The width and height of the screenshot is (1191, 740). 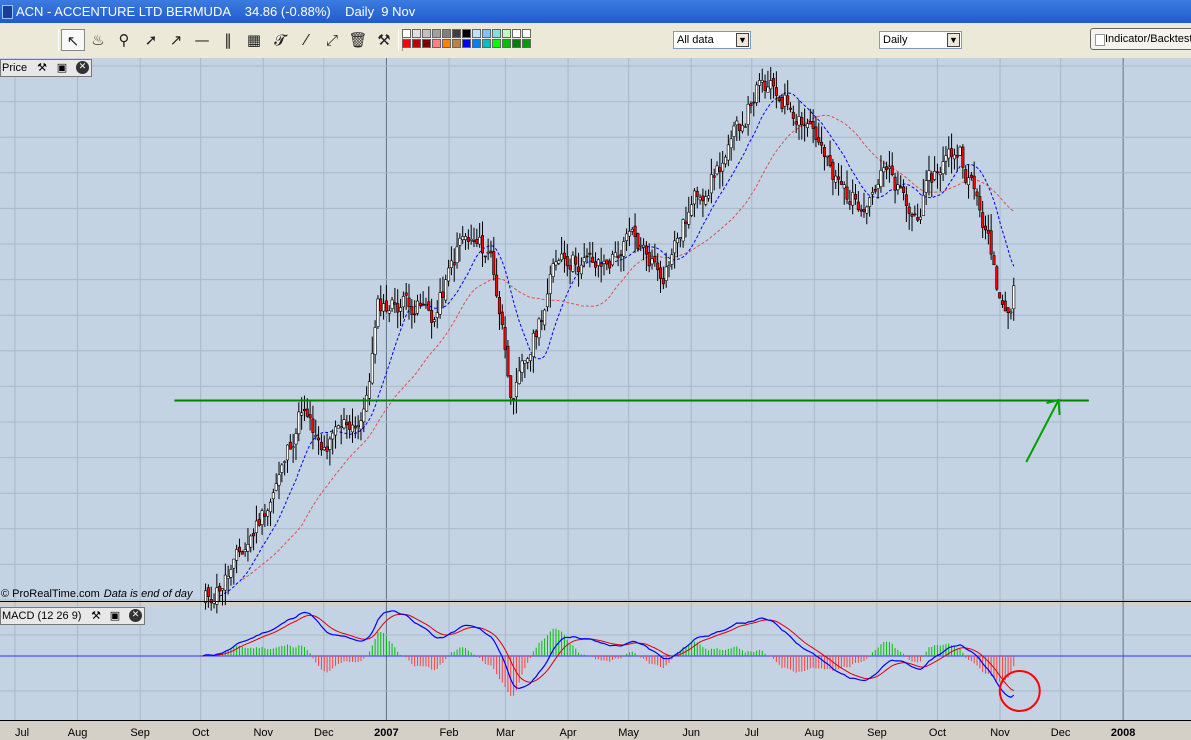 What do you see at coordinates (752, 733) in the screenshot?
I see `x-tick-label: Jul` at bounding box center [752, 733].